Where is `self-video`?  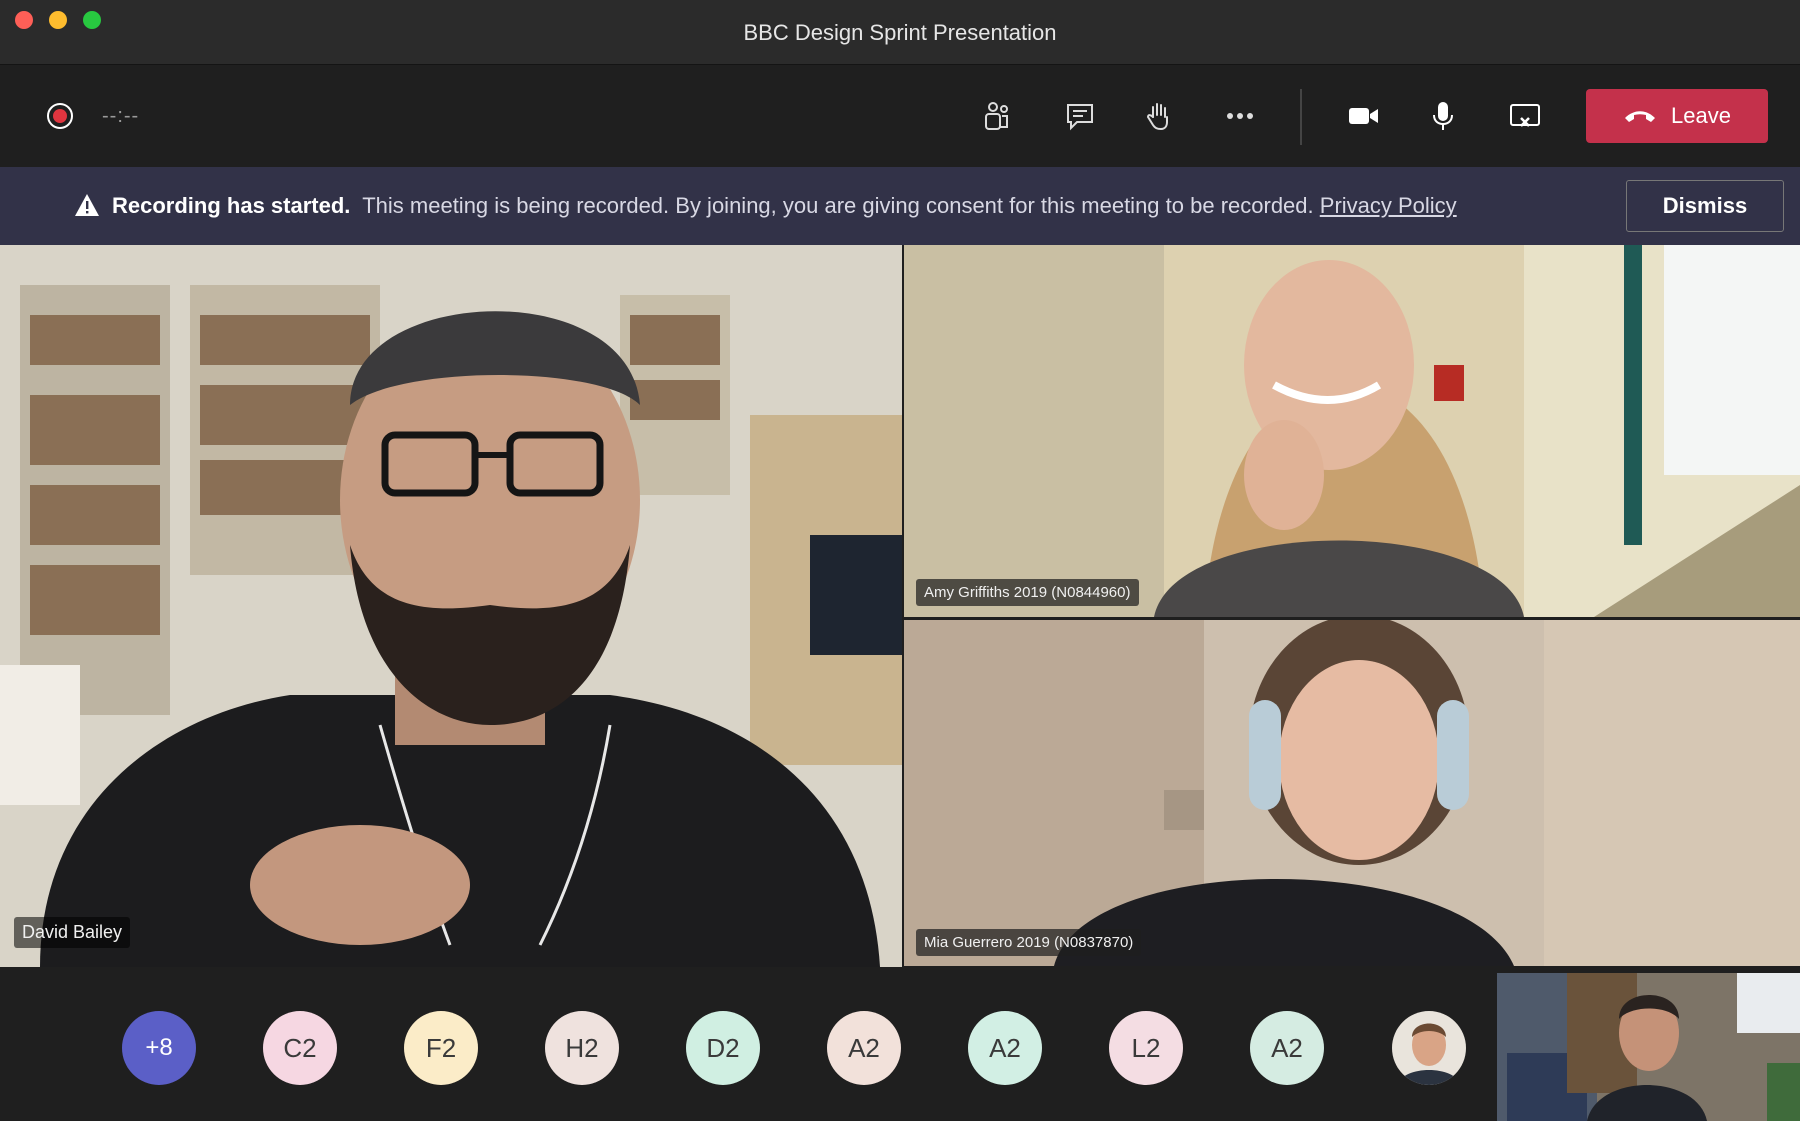 self-video is located at coordinates (1648, 1047).